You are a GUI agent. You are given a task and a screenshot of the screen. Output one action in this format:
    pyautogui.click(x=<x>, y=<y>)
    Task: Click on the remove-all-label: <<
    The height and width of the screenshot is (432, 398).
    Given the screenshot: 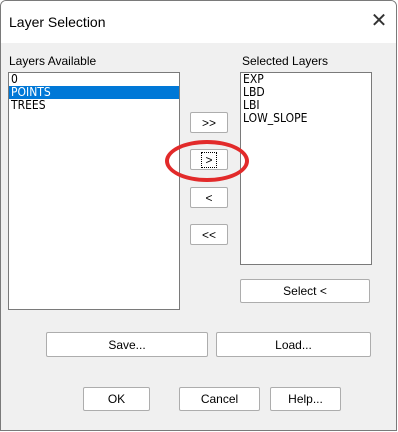 What is the action you would take?
    pyautogui.click(x=208, y=234)
    